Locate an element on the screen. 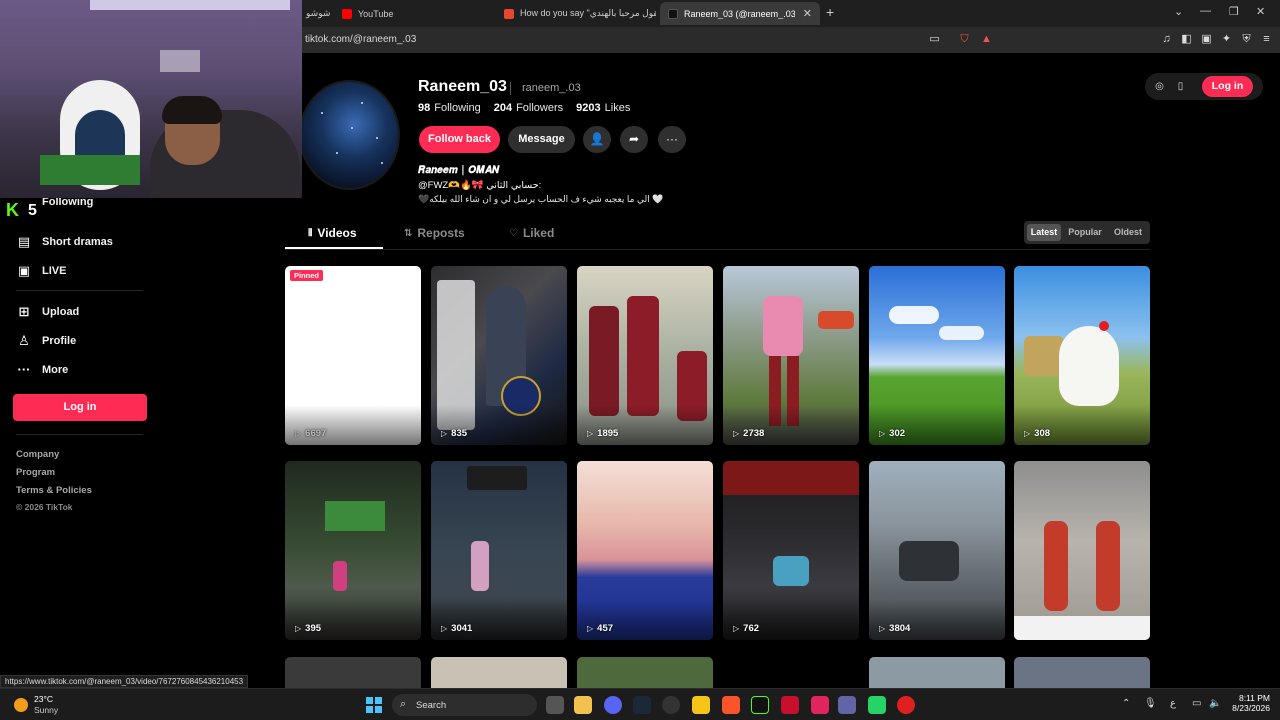 The height and width of the screenshot is (720, 1280). taskbar-search: ⌕ Search is located at coordinates (464, 705).